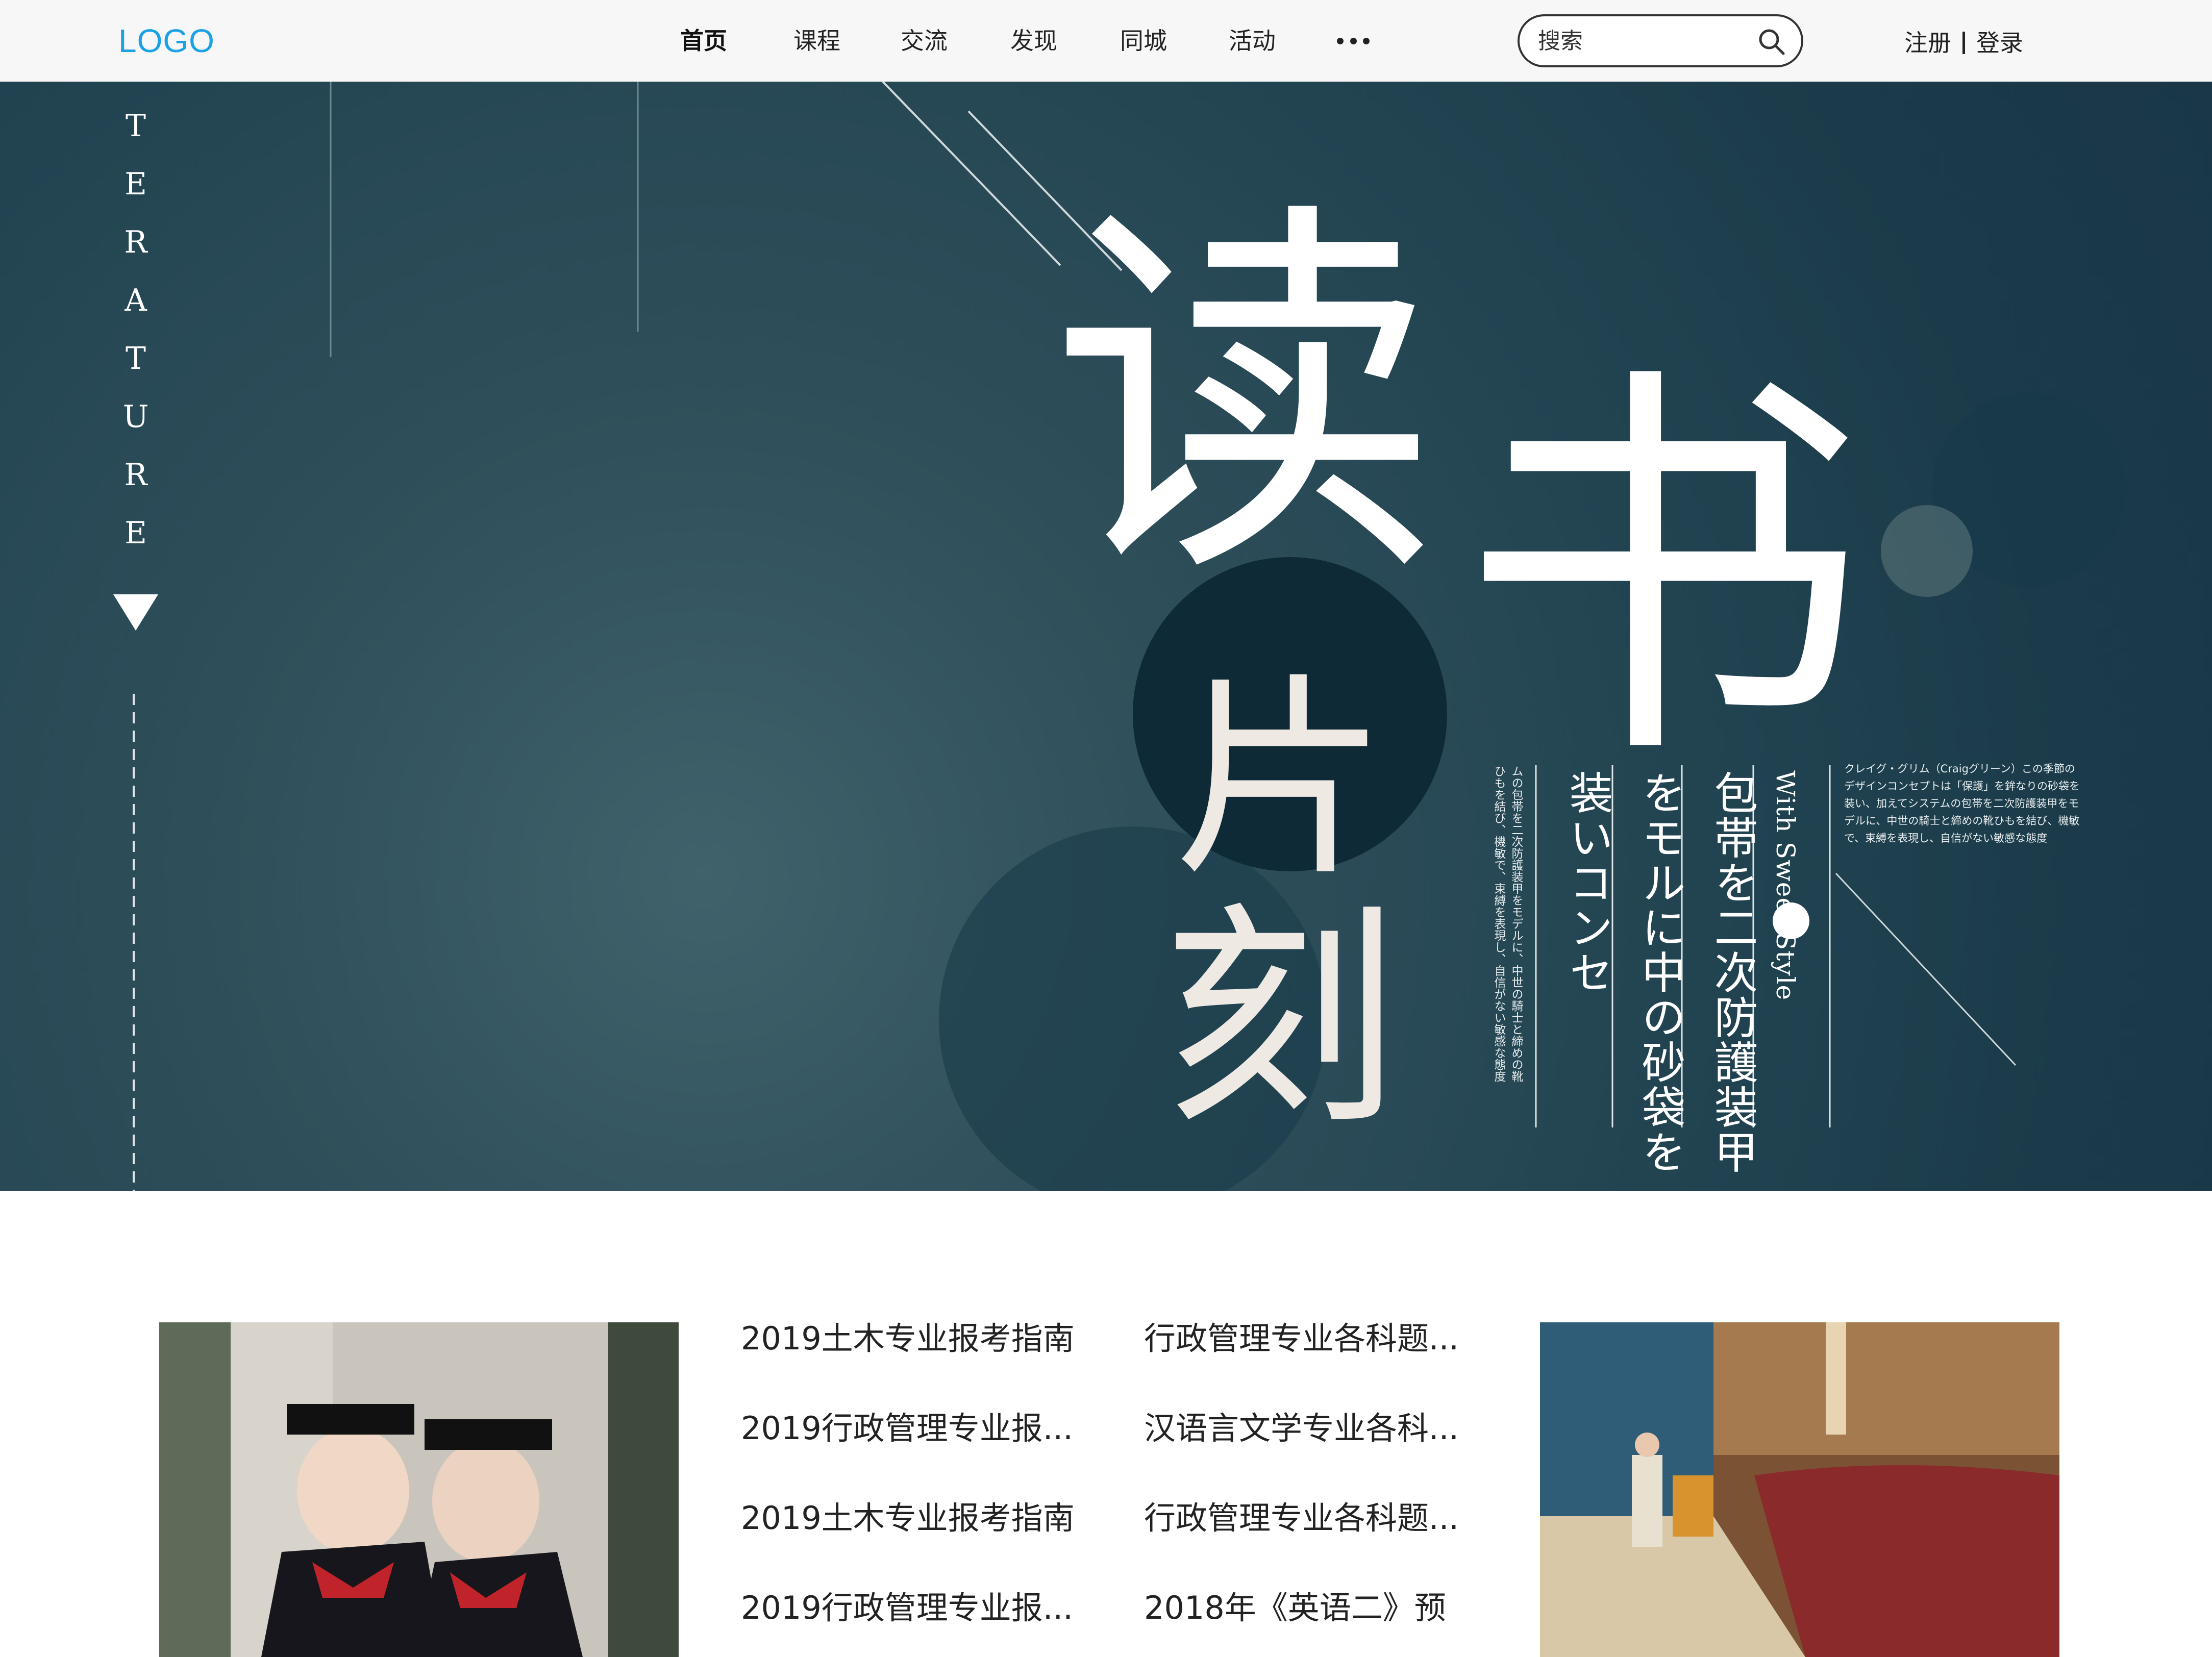 The image size is (2212, 1657). I want to click on lecture-illustration, so click(1799, 1489).